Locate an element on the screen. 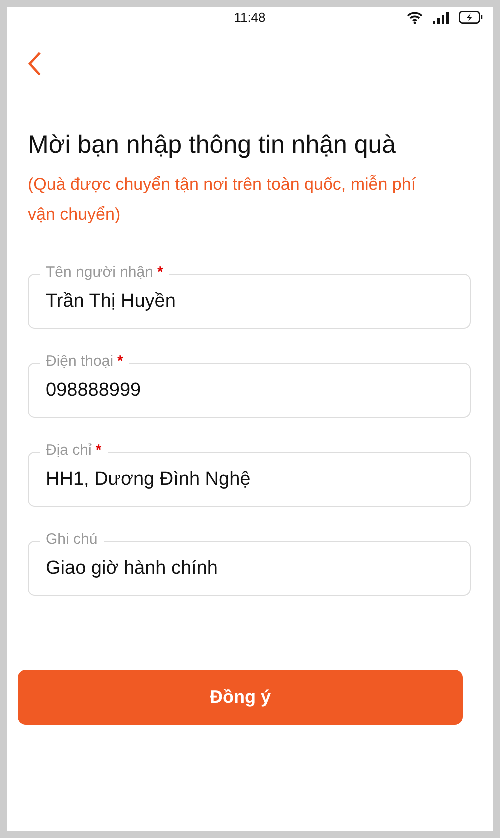 This screenshot has height=838, width=500. back-button is located at coordinates (35, 64).